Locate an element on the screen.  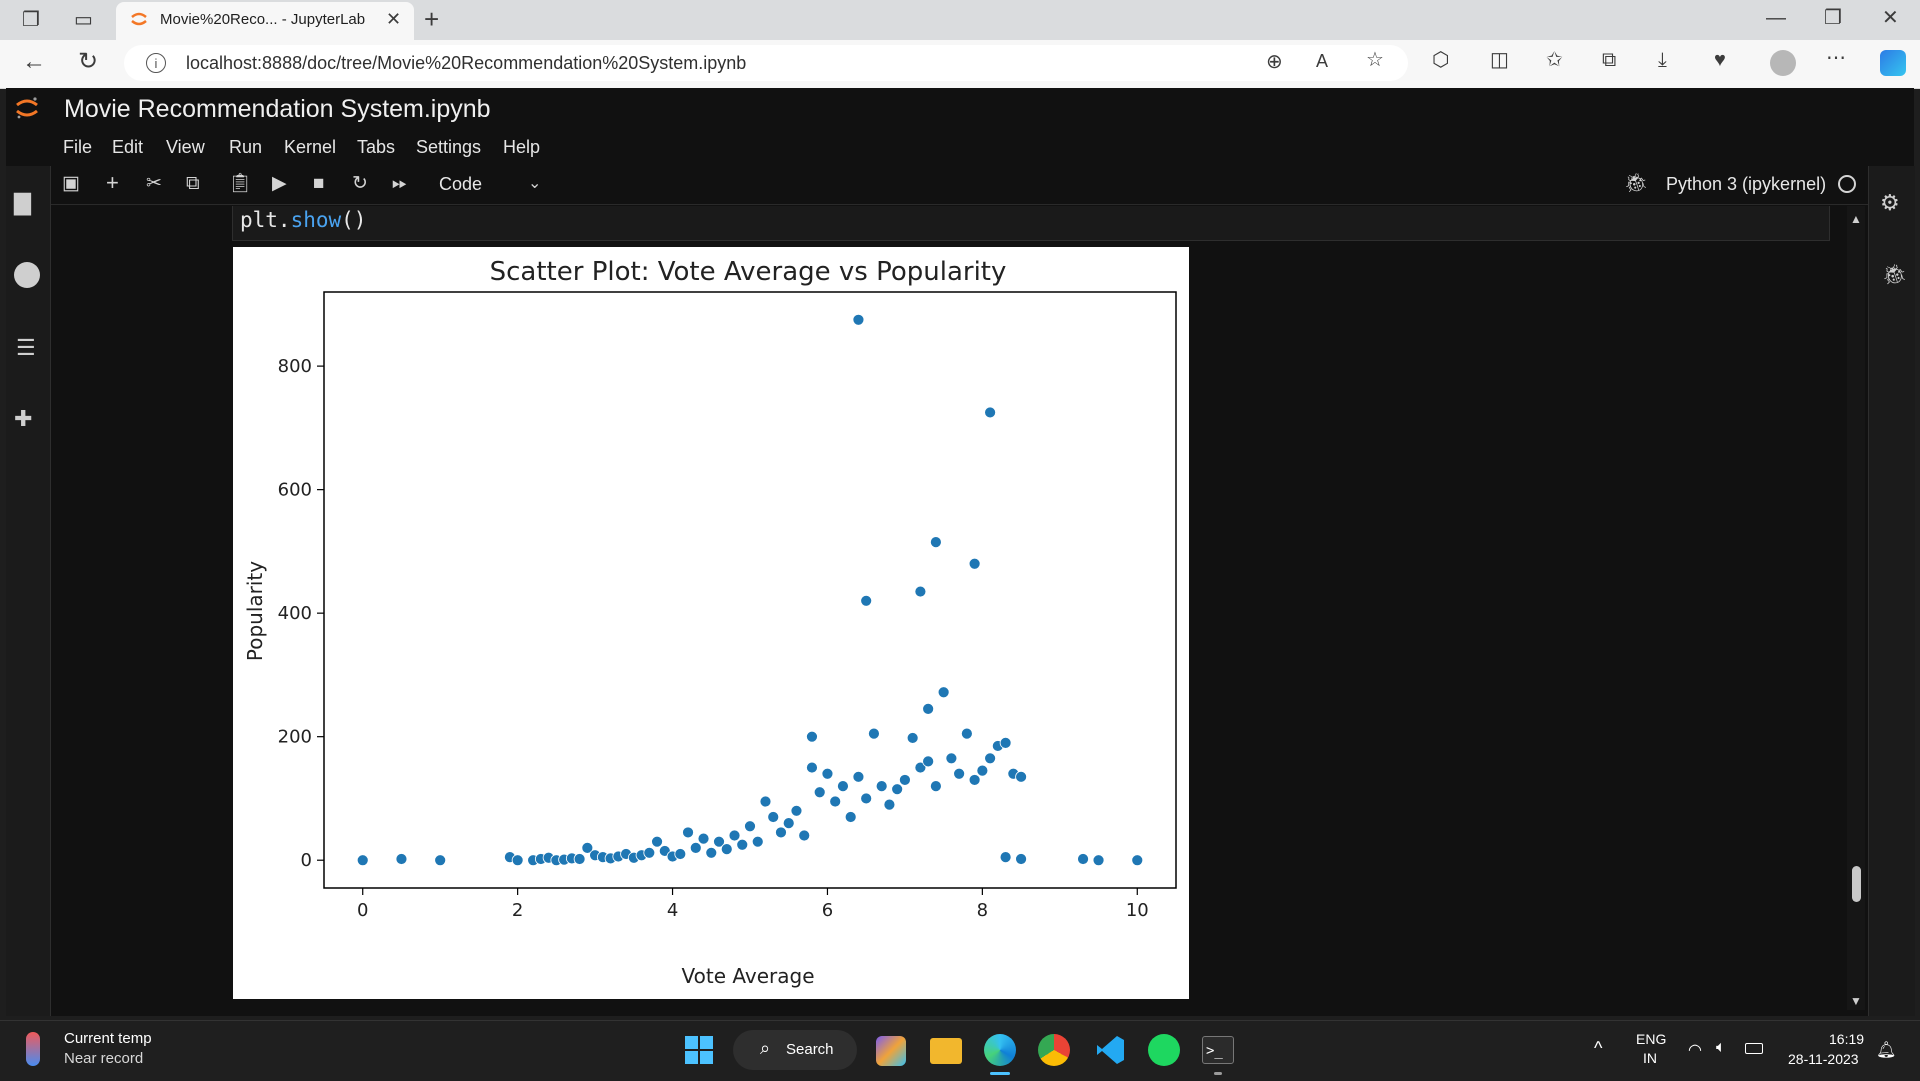
save-icon: ▣ is located at coordinates (71, 183).